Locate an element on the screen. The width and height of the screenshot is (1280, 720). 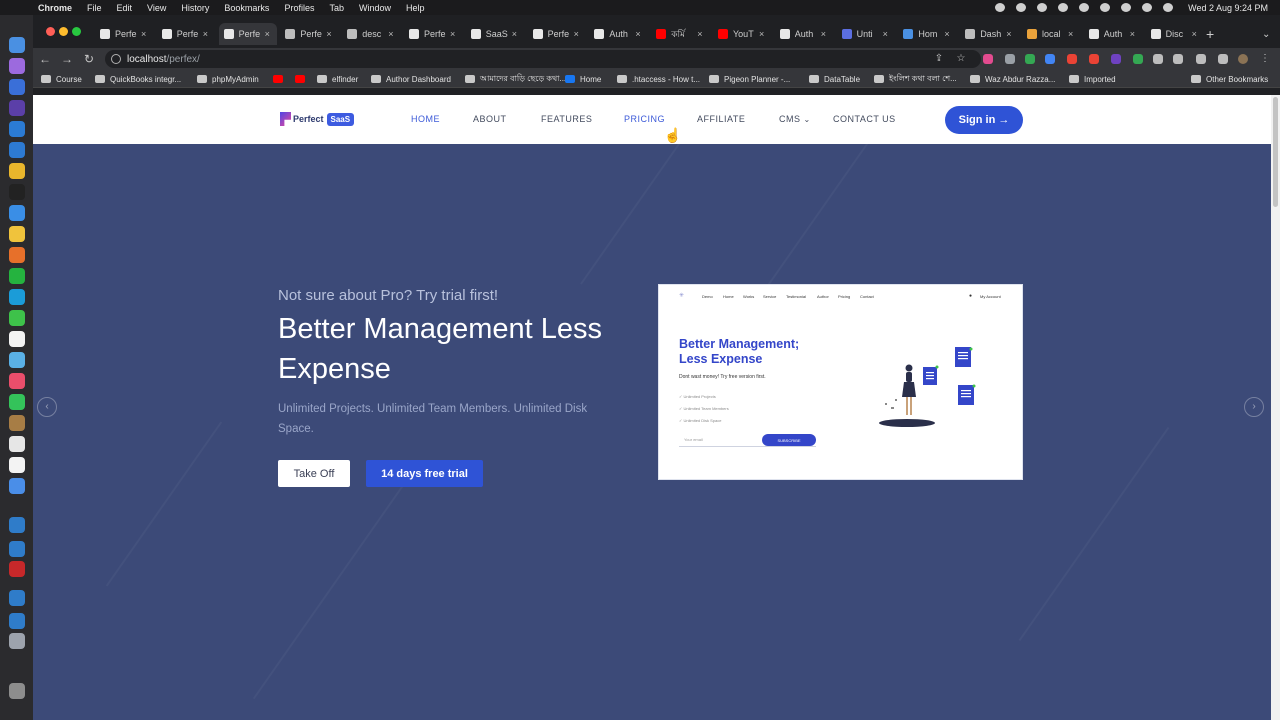
sign-in-button: Sign in → is located at coordinates (984, 120).